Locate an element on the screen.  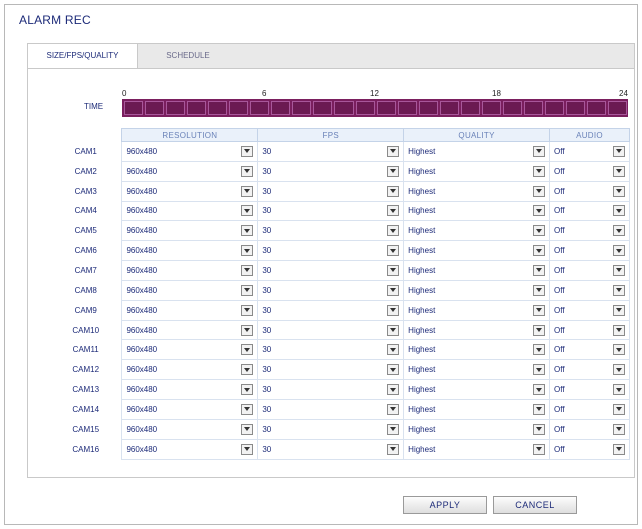
tab-schedule: SCHEDULE is located at coordinates (188, 56).